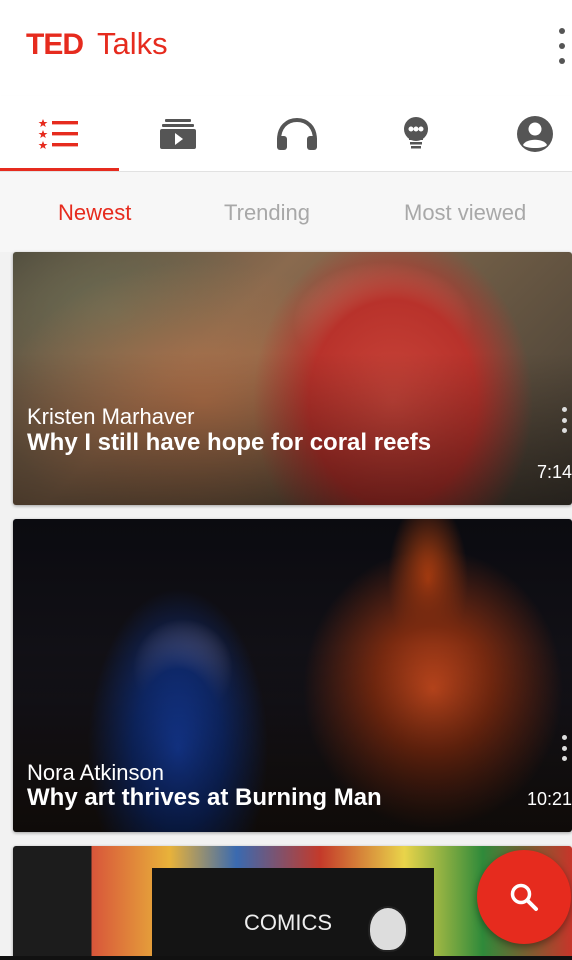 The height and width of the screenshot is (960, 572). I want to click on nav-talks, so click(59, 134).